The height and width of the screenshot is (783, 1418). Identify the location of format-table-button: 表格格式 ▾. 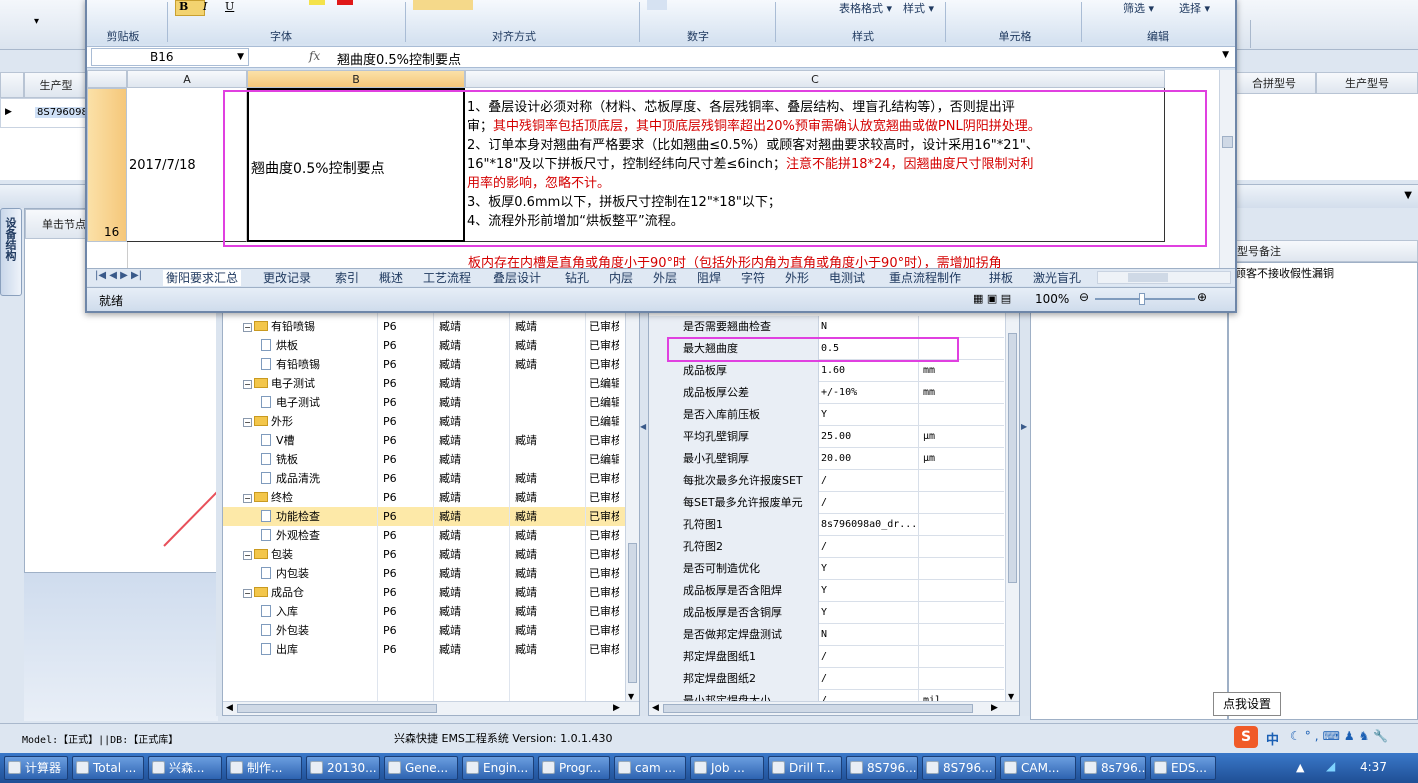
(865, 8).